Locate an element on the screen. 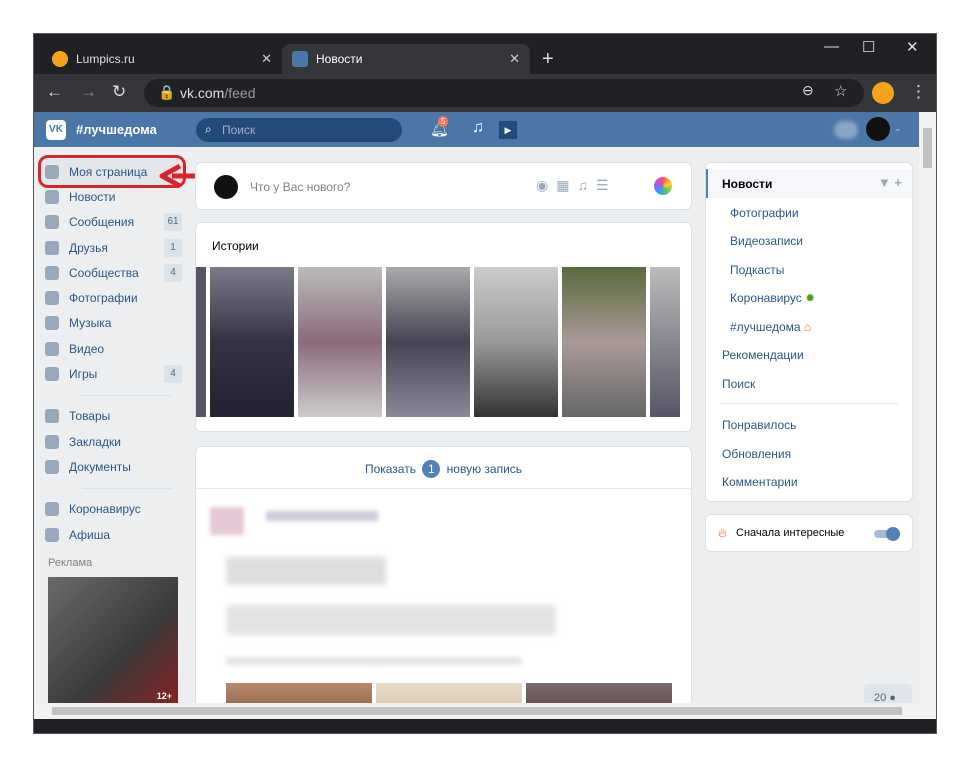 The height and width of the screenshot is (767, 969). right-nav-liked: Понравилось is located at coordinates (809, 424).